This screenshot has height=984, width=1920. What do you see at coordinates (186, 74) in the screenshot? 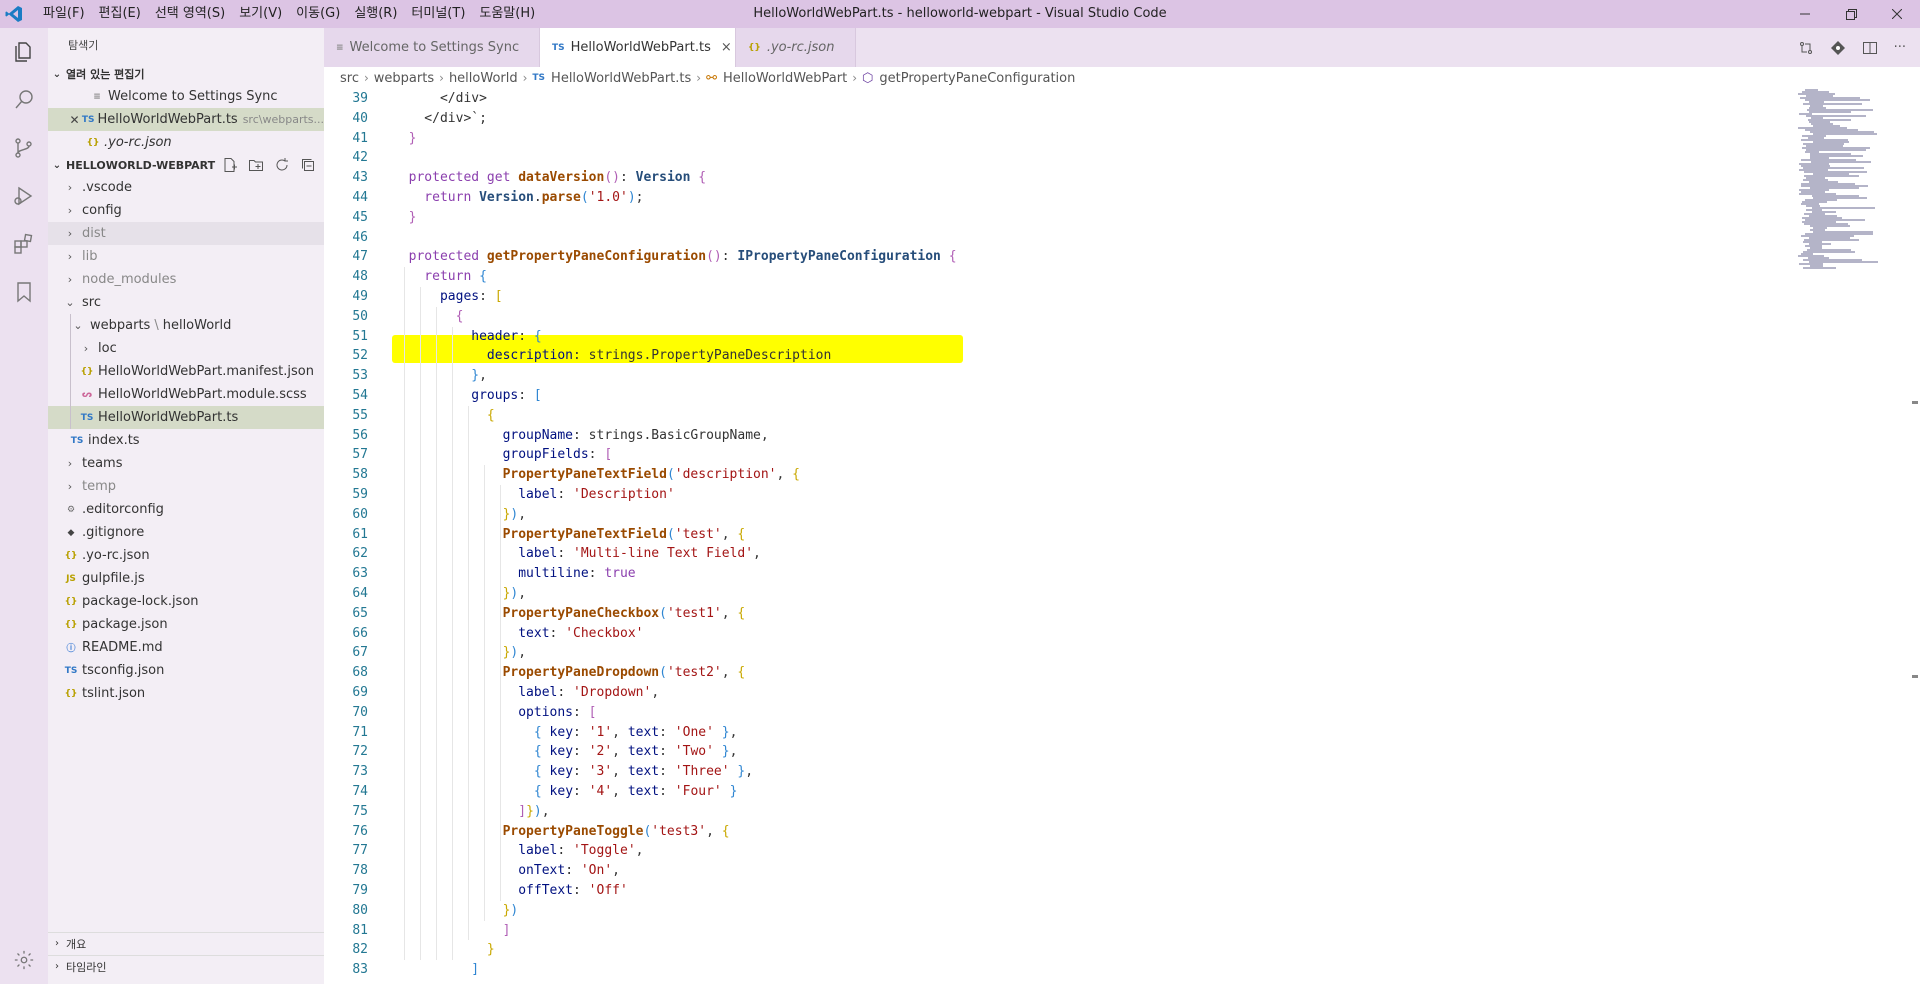
I see `open-editors-header: ⌄ 열려 있는 편집기` at bounding box center [186, 74].